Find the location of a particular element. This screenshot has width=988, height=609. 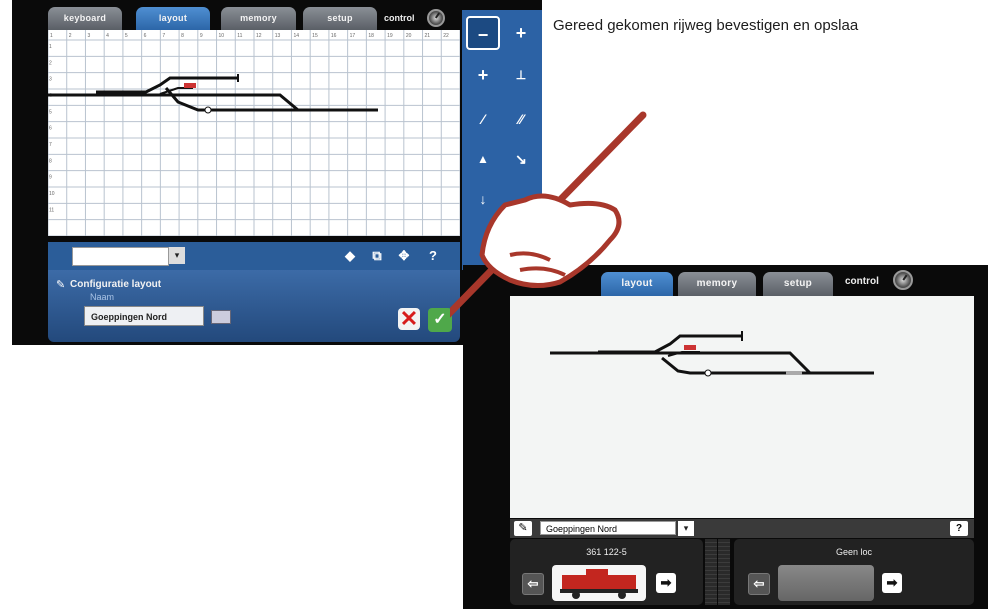

speed-bar-left is located at coordinates (711, 572).